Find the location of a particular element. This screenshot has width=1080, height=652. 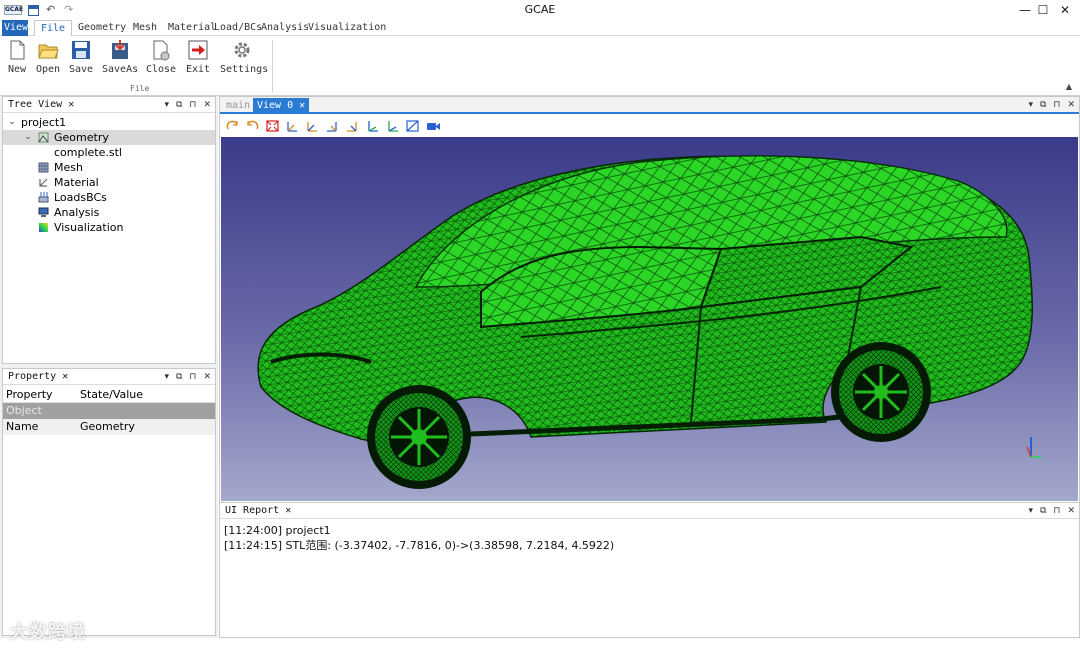

property-value: Geometry is located at coordinates (107, 427).